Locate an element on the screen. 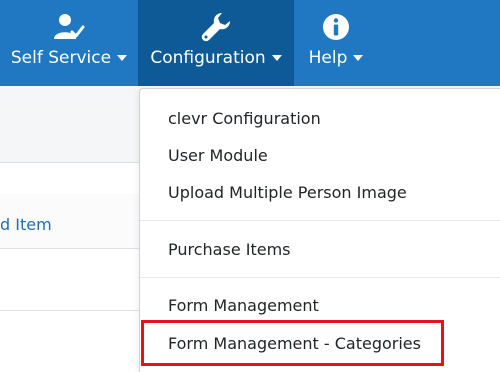 The image size is (500, 372). highlight-box is located at coordinates (292, 343).